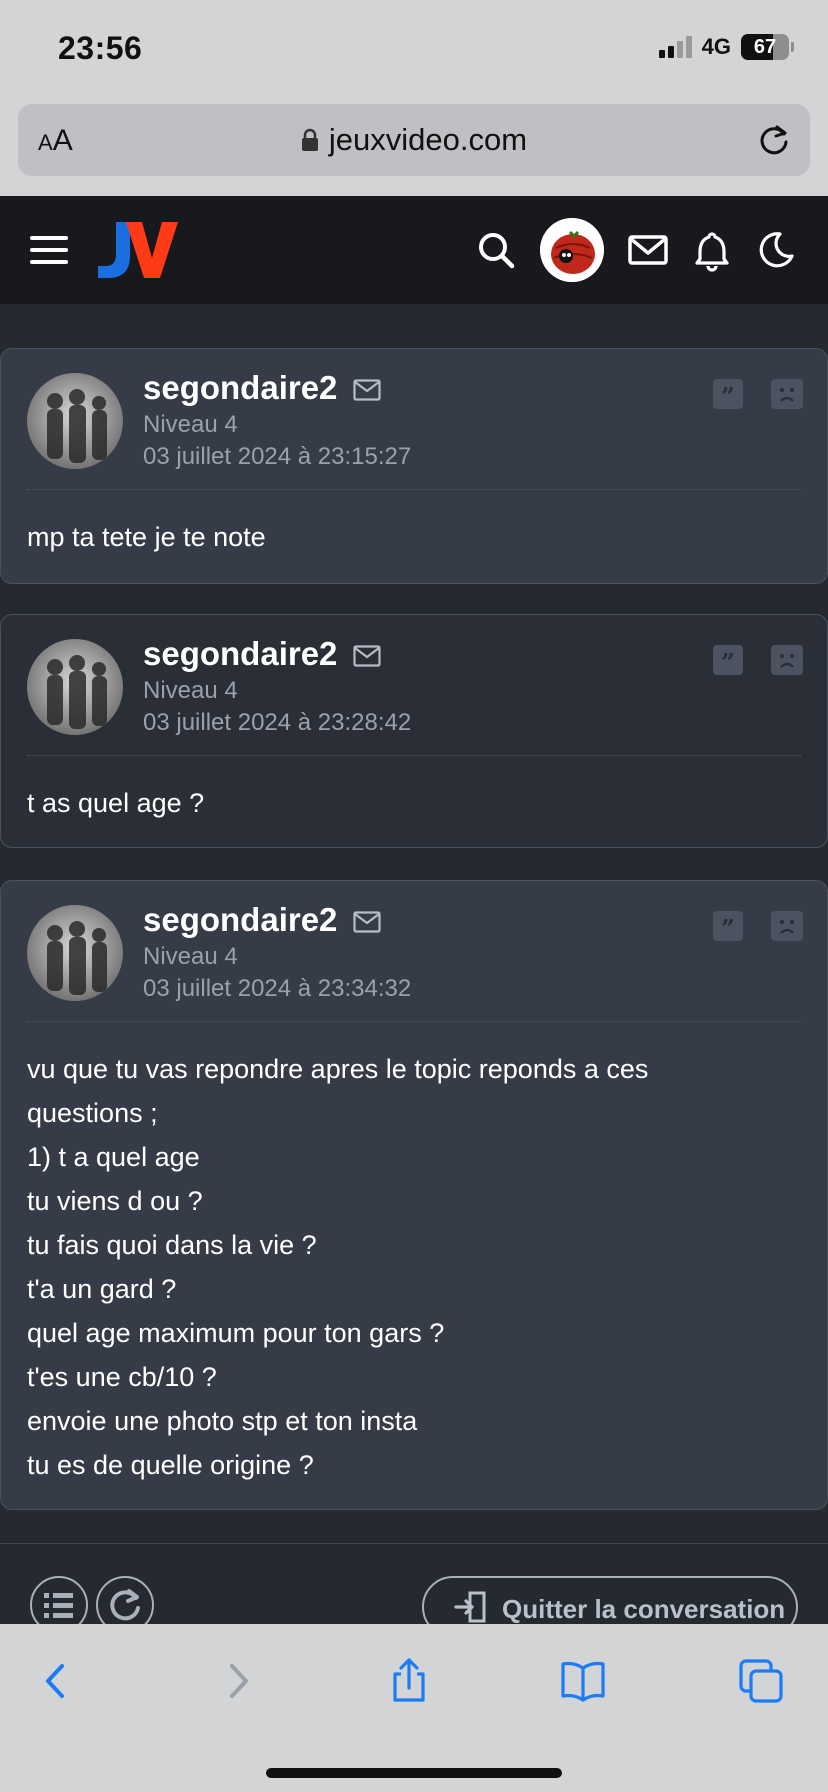 This screenshot has width=828, height=1792. Describe the element at coordinates (712, 250) in the screenshot. I see `bell-icon` at that location.